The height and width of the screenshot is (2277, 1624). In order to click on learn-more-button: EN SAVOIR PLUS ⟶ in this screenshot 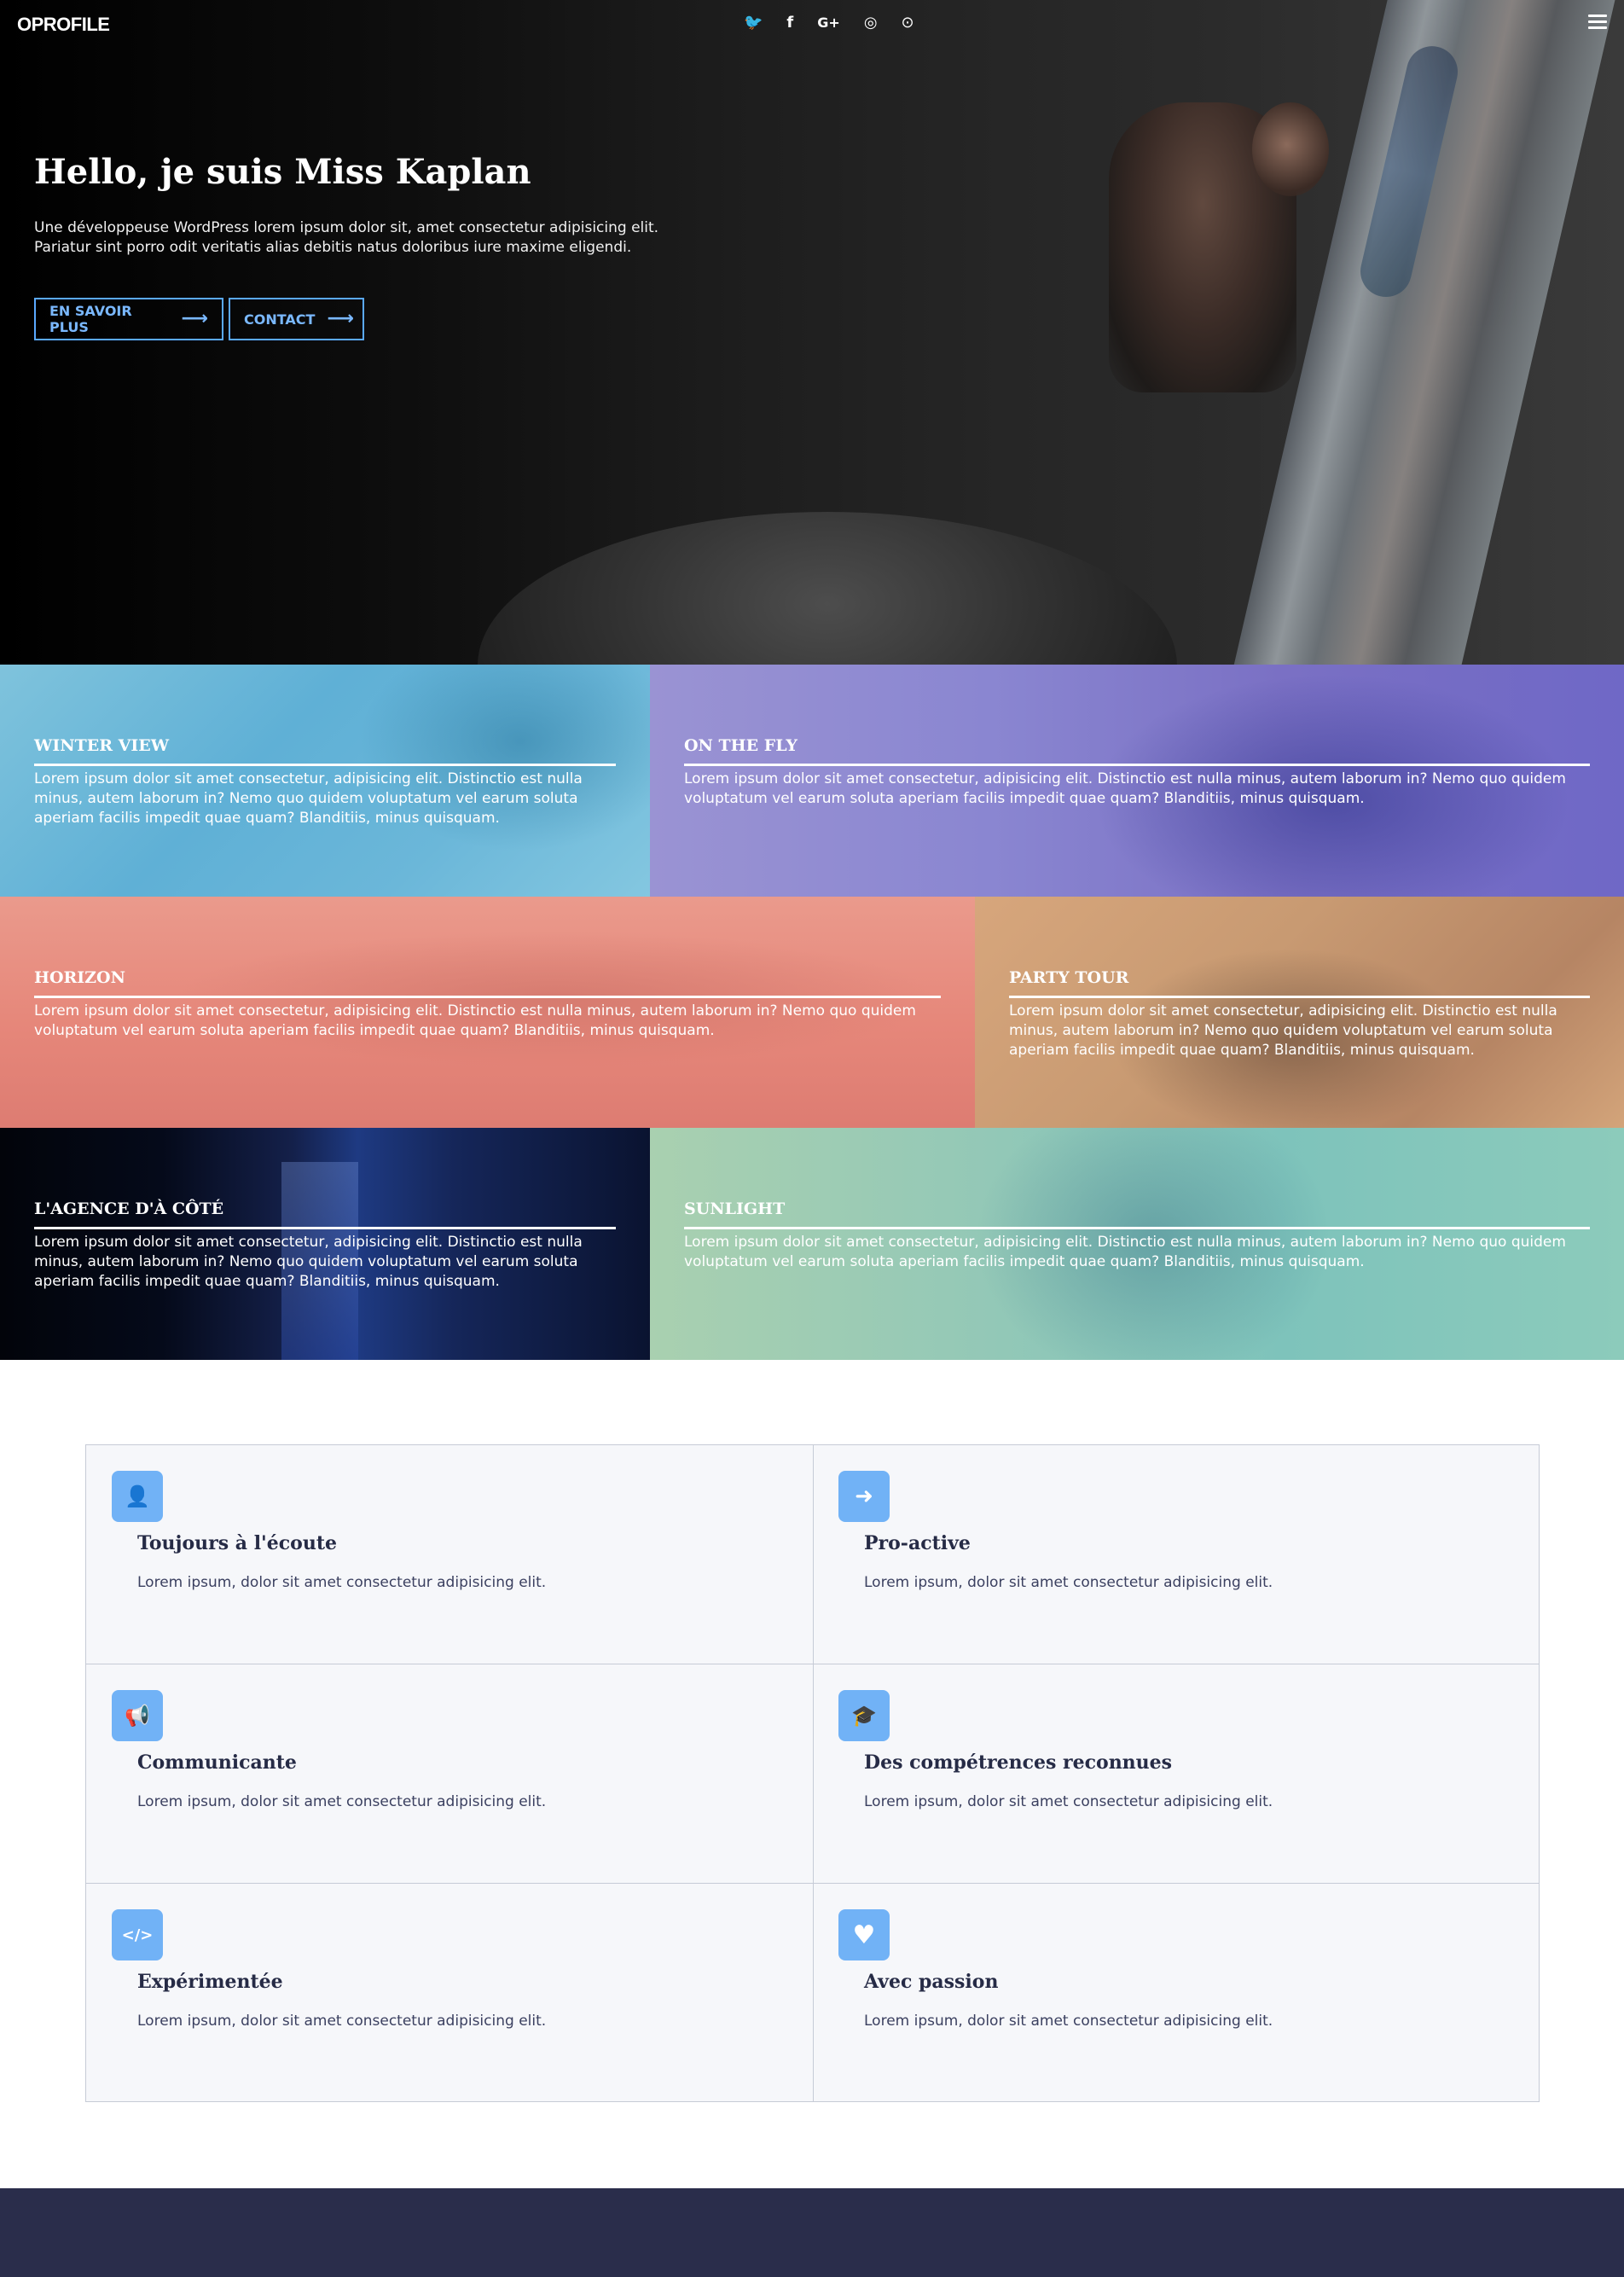, I will do `click(128, 319)`.